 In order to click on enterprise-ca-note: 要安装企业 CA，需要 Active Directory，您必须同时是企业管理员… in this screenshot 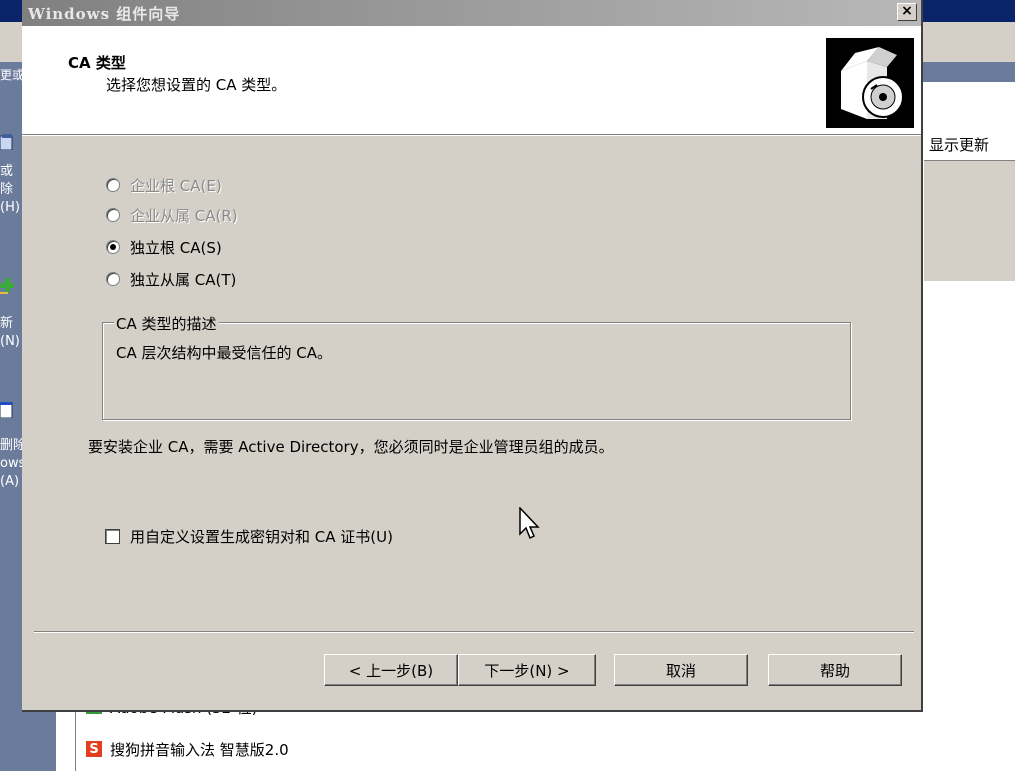, I will do `click(351, 447)`.